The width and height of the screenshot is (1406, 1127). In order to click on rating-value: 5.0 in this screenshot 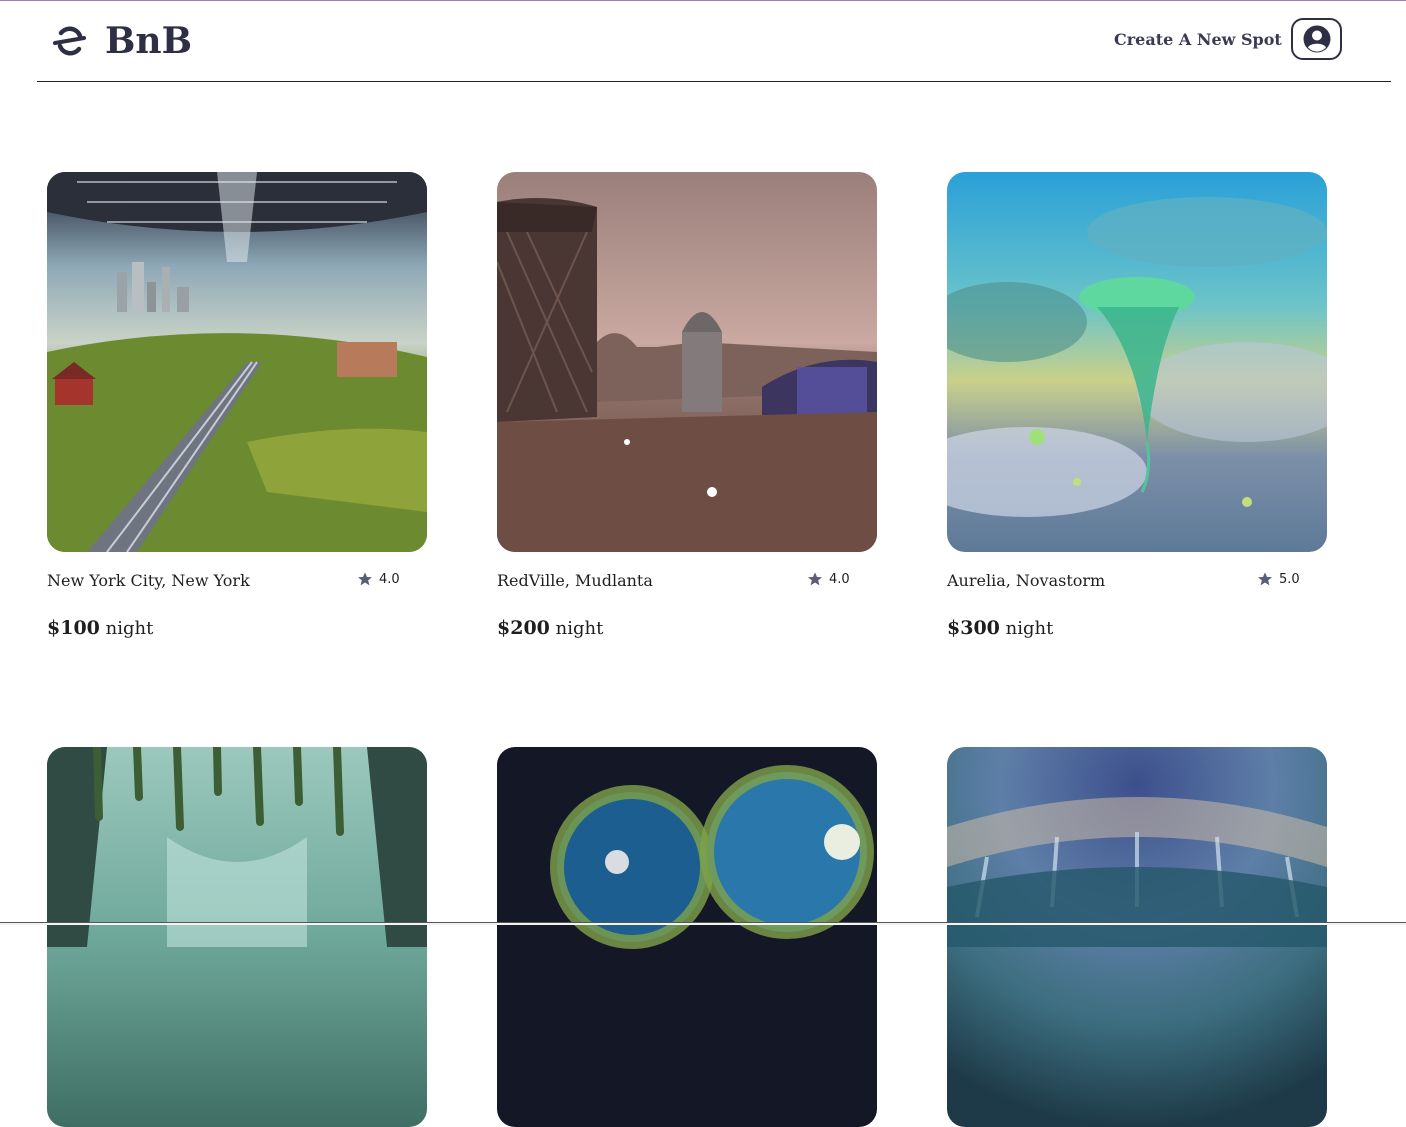, I will do `click(1289, 579)`.